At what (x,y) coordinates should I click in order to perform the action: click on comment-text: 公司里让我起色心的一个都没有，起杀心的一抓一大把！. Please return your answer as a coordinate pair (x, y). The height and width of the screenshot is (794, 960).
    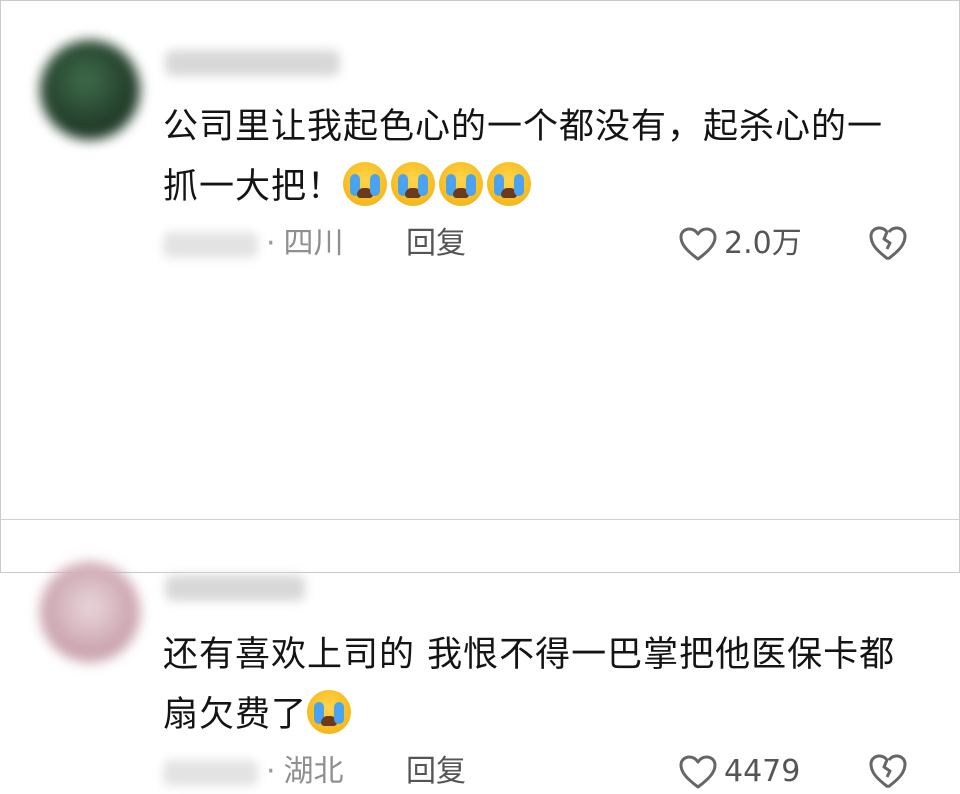
    Looking at the image, I should click on (533, 157).